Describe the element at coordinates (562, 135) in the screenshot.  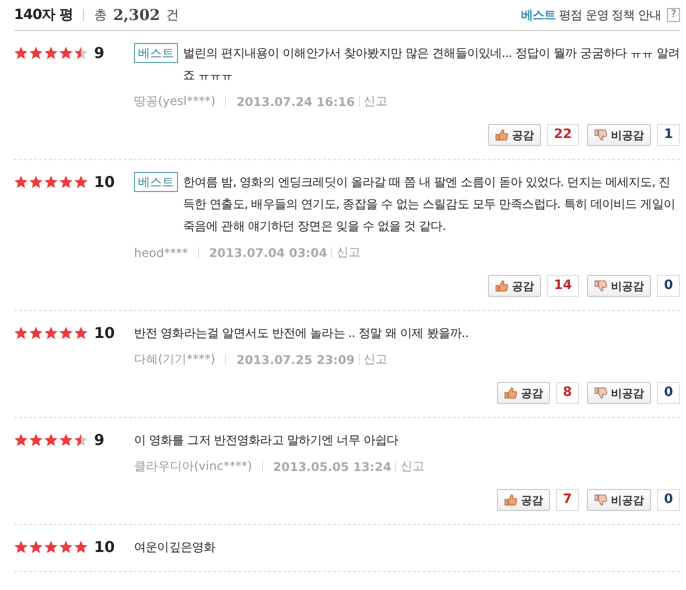
I see `agree-count: 22` at that location.